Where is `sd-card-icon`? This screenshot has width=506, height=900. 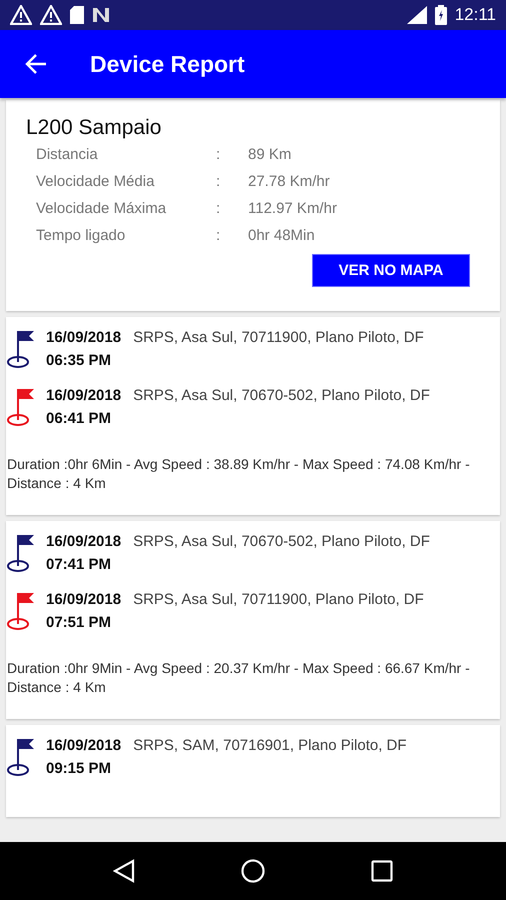 sd-card-icon is located at coordinates (77, 15).